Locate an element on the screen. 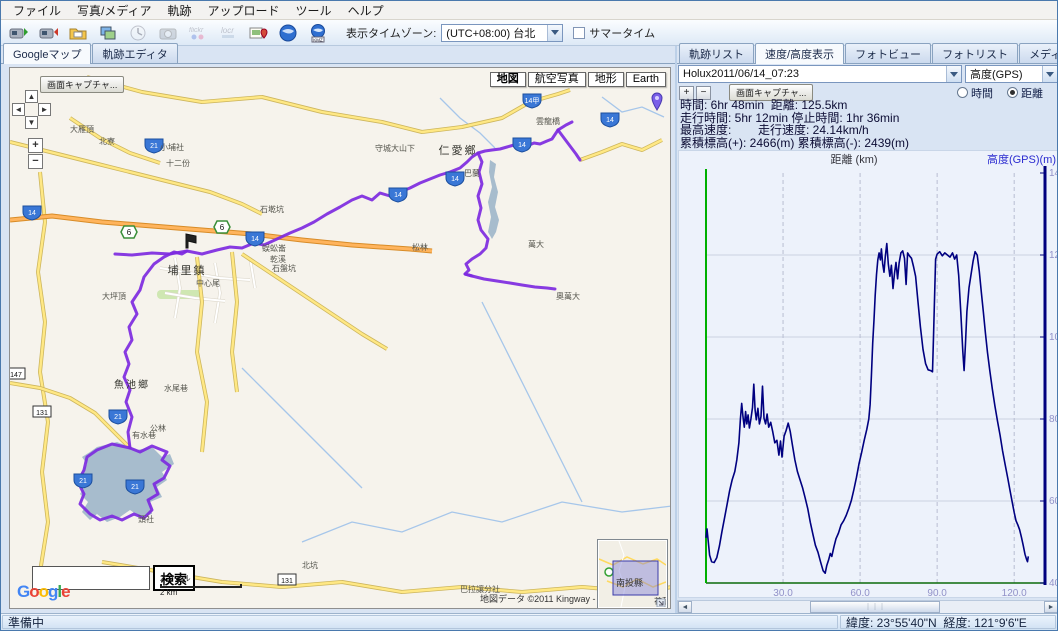 Image resolution: width=1058 pixels, height=631 pixels. clock-icon is located at coordinates (137, 33).